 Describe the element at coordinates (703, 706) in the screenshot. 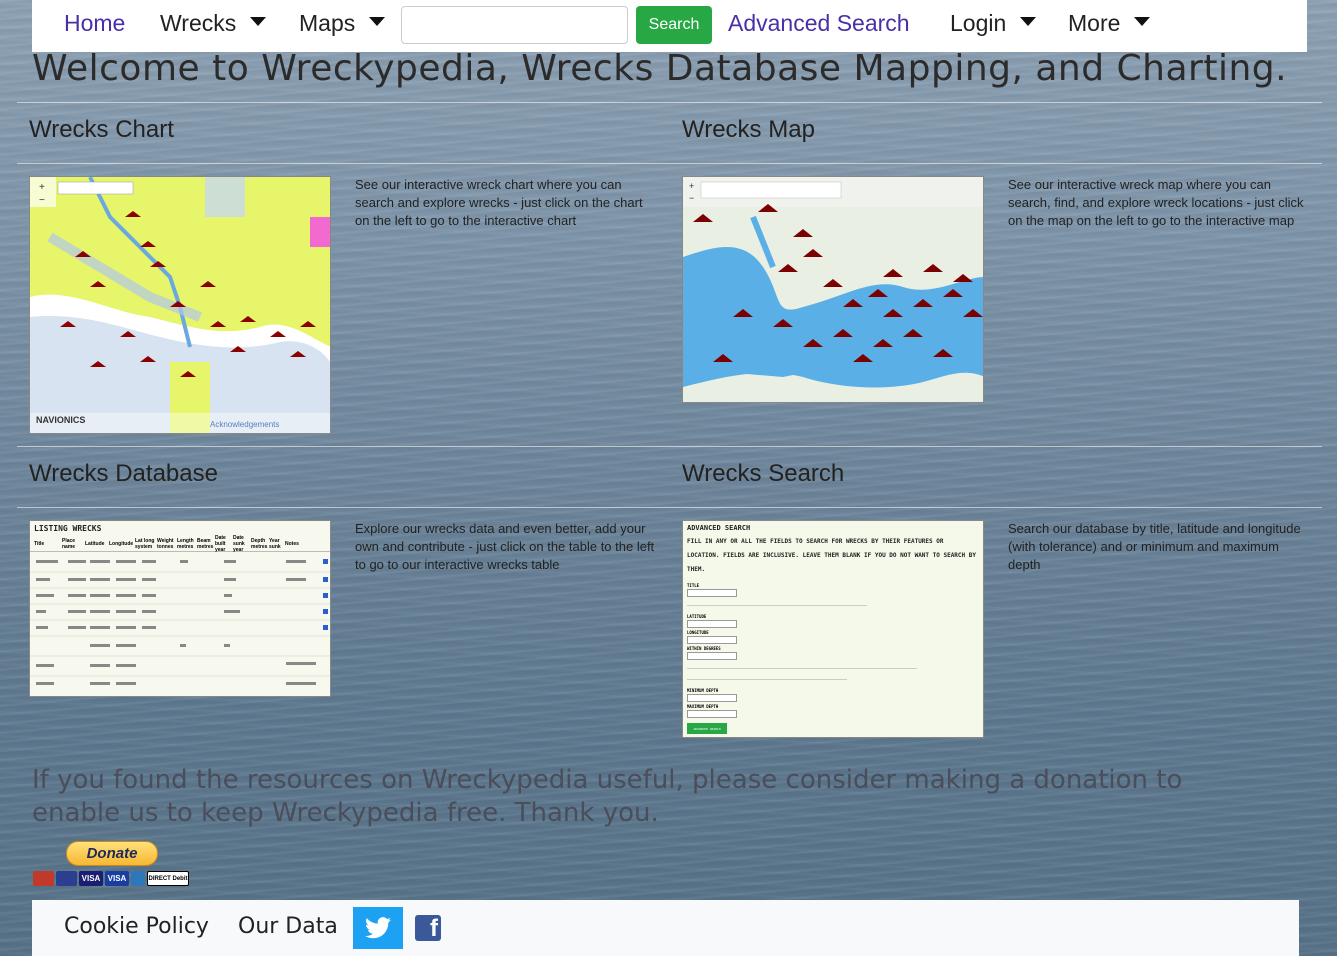

I see `form-field-label: MAXIMUM DEPTH` at that location.